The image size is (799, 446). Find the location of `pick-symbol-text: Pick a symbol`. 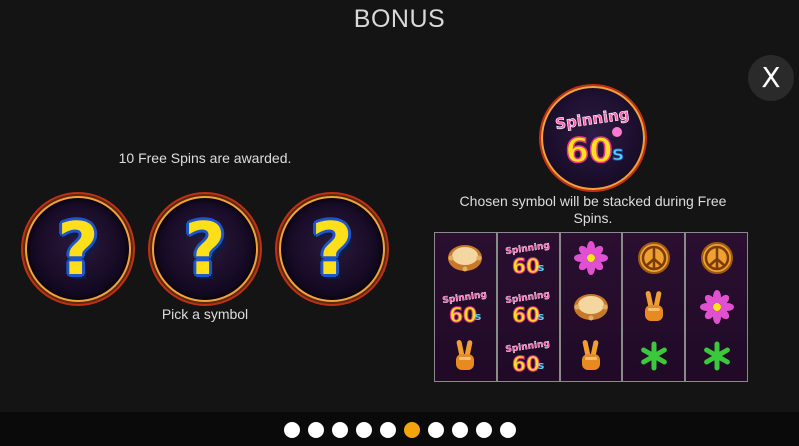

pick-symbol-text: Pick a symbol is located at coordinates (205, 314).